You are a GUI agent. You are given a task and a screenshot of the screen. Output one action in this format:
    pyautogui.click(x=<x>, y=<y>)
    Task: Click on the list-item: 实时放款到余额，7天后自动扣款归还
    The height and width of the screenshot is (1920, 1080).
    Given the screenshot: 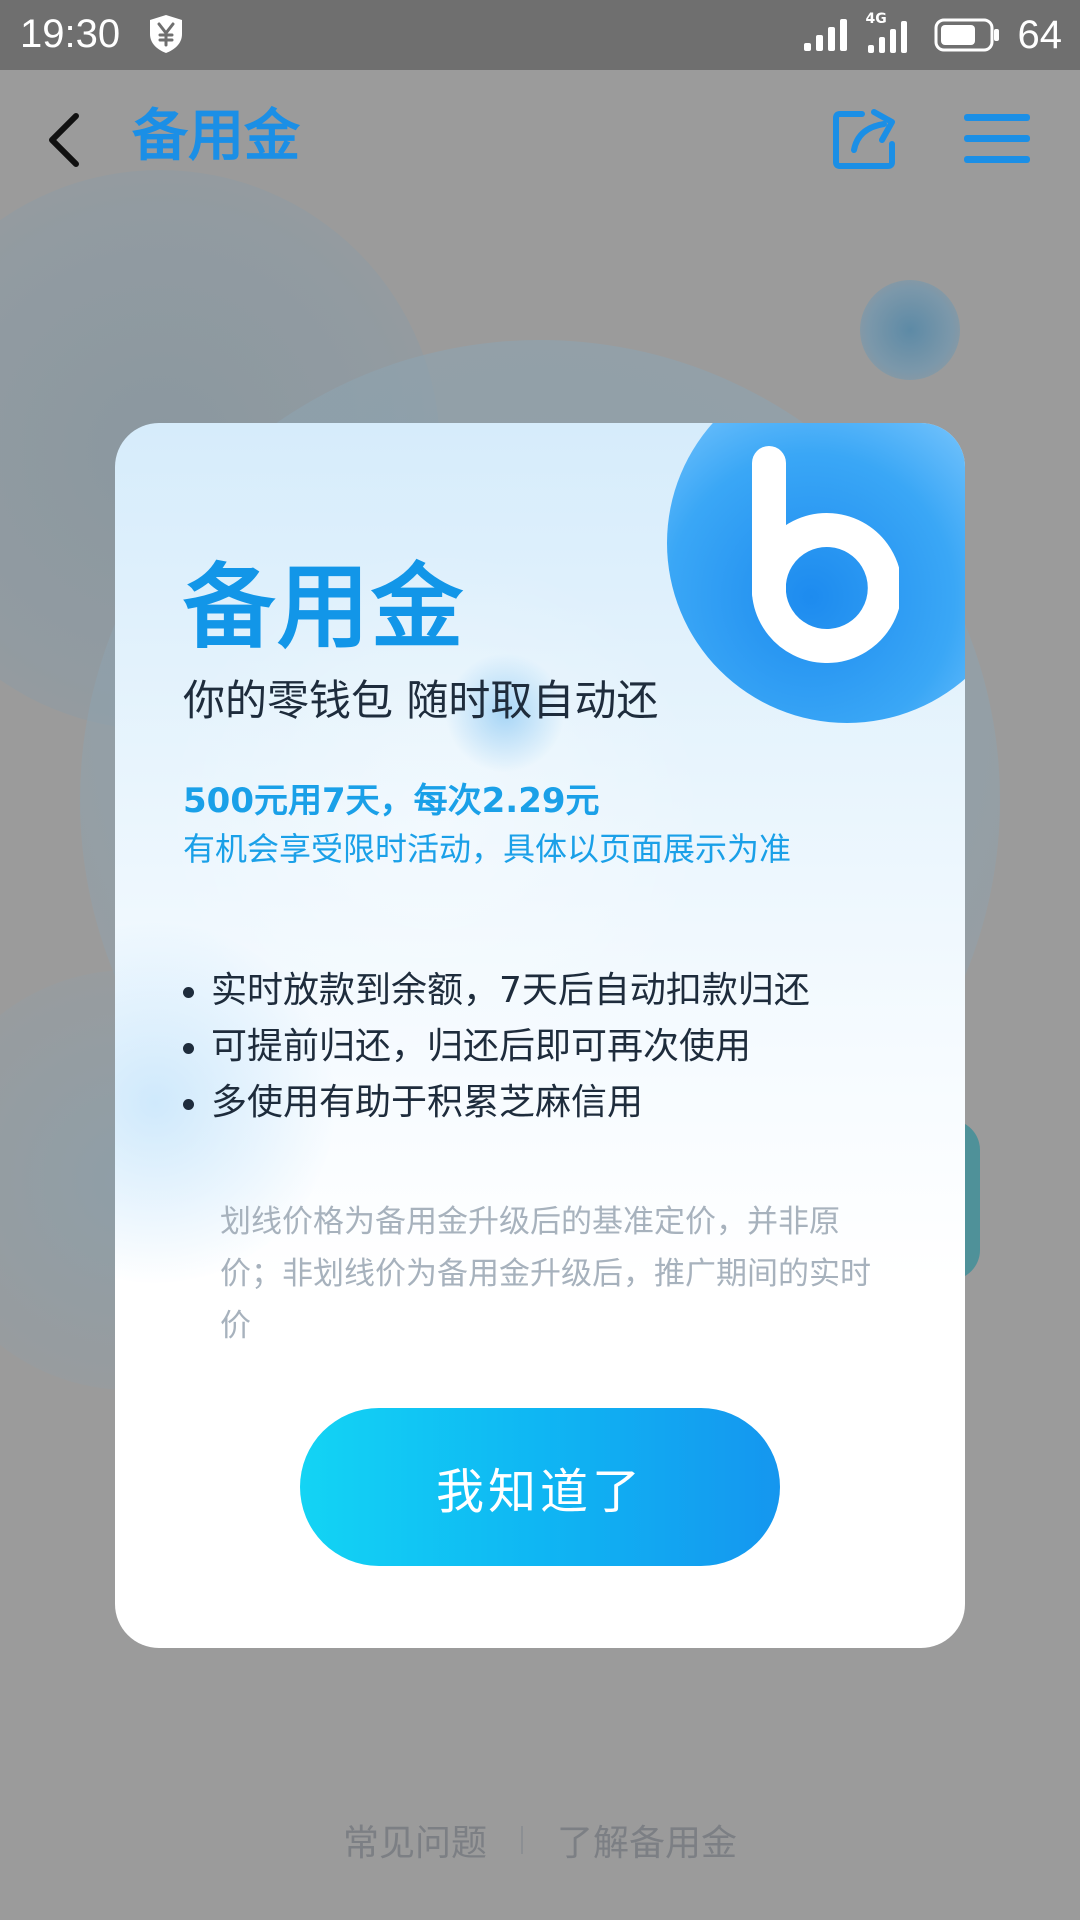 What is the action you would take?
    pyautogui.click(x=496, y=991)
    